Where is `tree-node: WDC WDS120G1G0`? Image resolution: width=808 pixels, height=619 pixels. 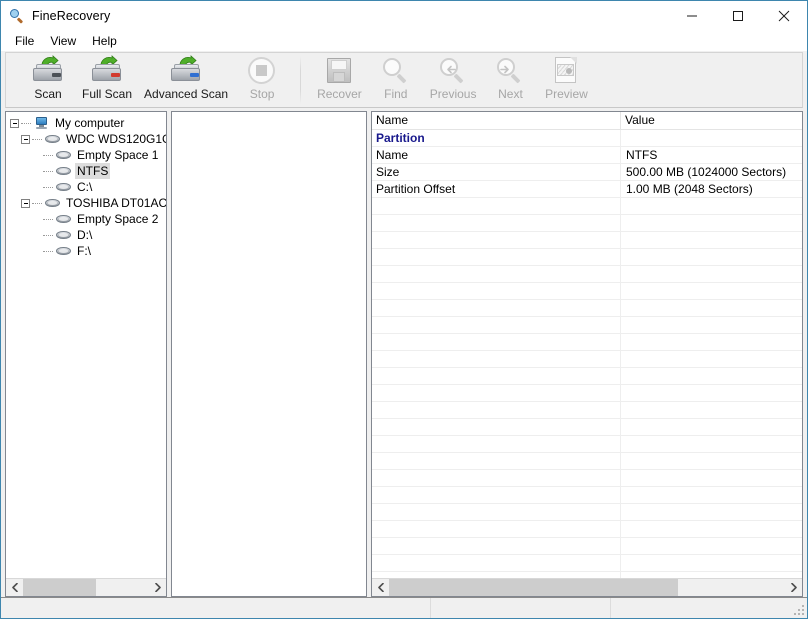 tree-node: WDC WDS120G1G0 is located at coordinates (86, 139).